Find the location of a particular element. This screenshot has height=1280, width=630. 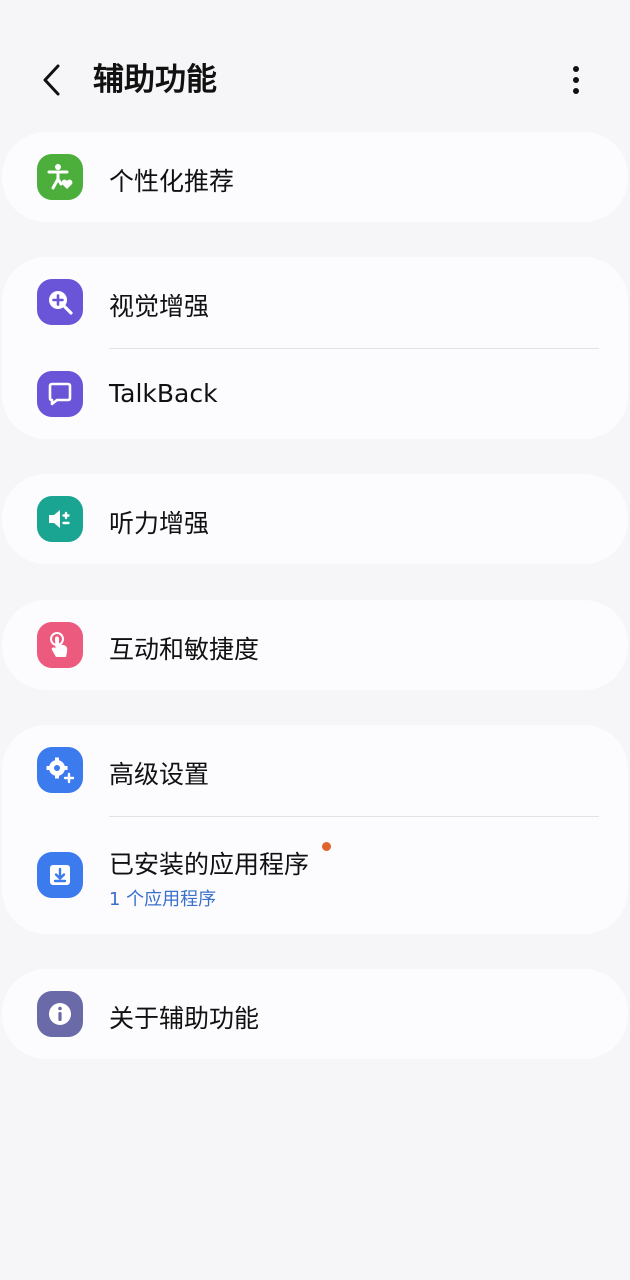

menu-item-about: 关于辅助功能 is located at coordinates (315, 1014).